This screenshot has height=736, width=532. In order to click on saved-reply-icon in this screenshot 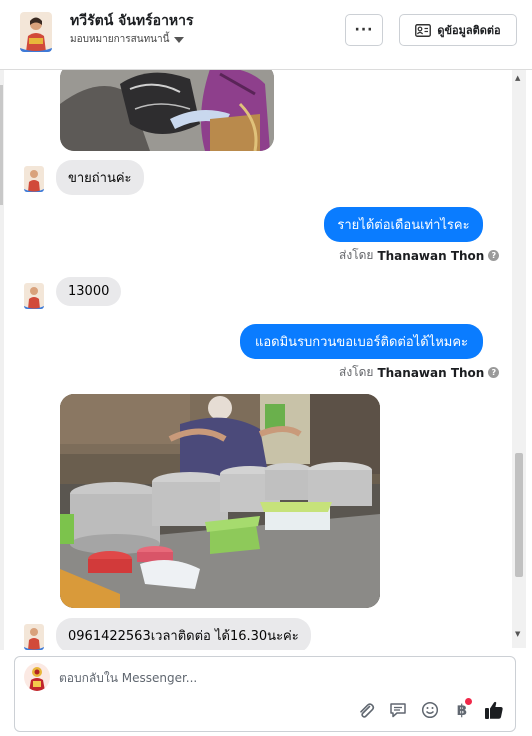, I will do `click(398, 710)`.